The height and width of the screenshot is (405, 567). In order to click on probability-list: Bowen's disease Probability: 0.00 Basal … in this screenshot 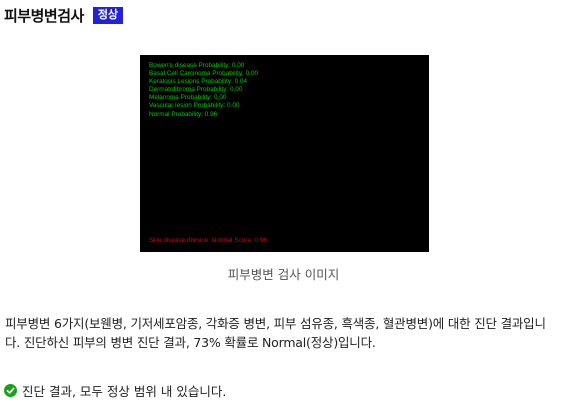, I will do `click(203, 90)`.